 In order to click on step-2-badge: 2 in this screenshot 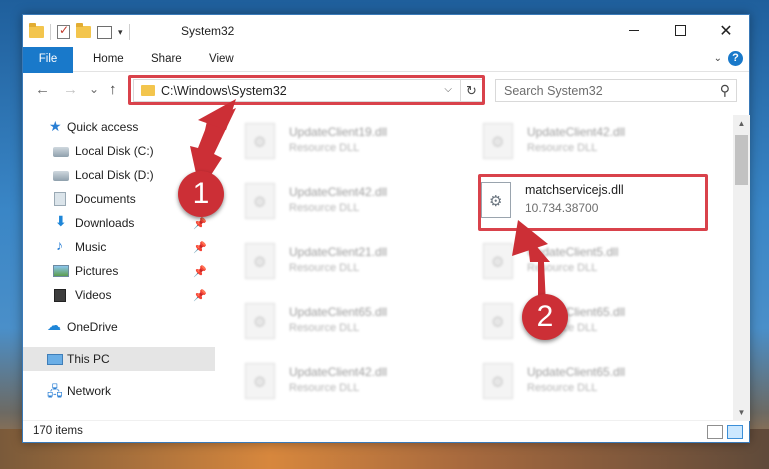, I will do `click(545, 317)`.